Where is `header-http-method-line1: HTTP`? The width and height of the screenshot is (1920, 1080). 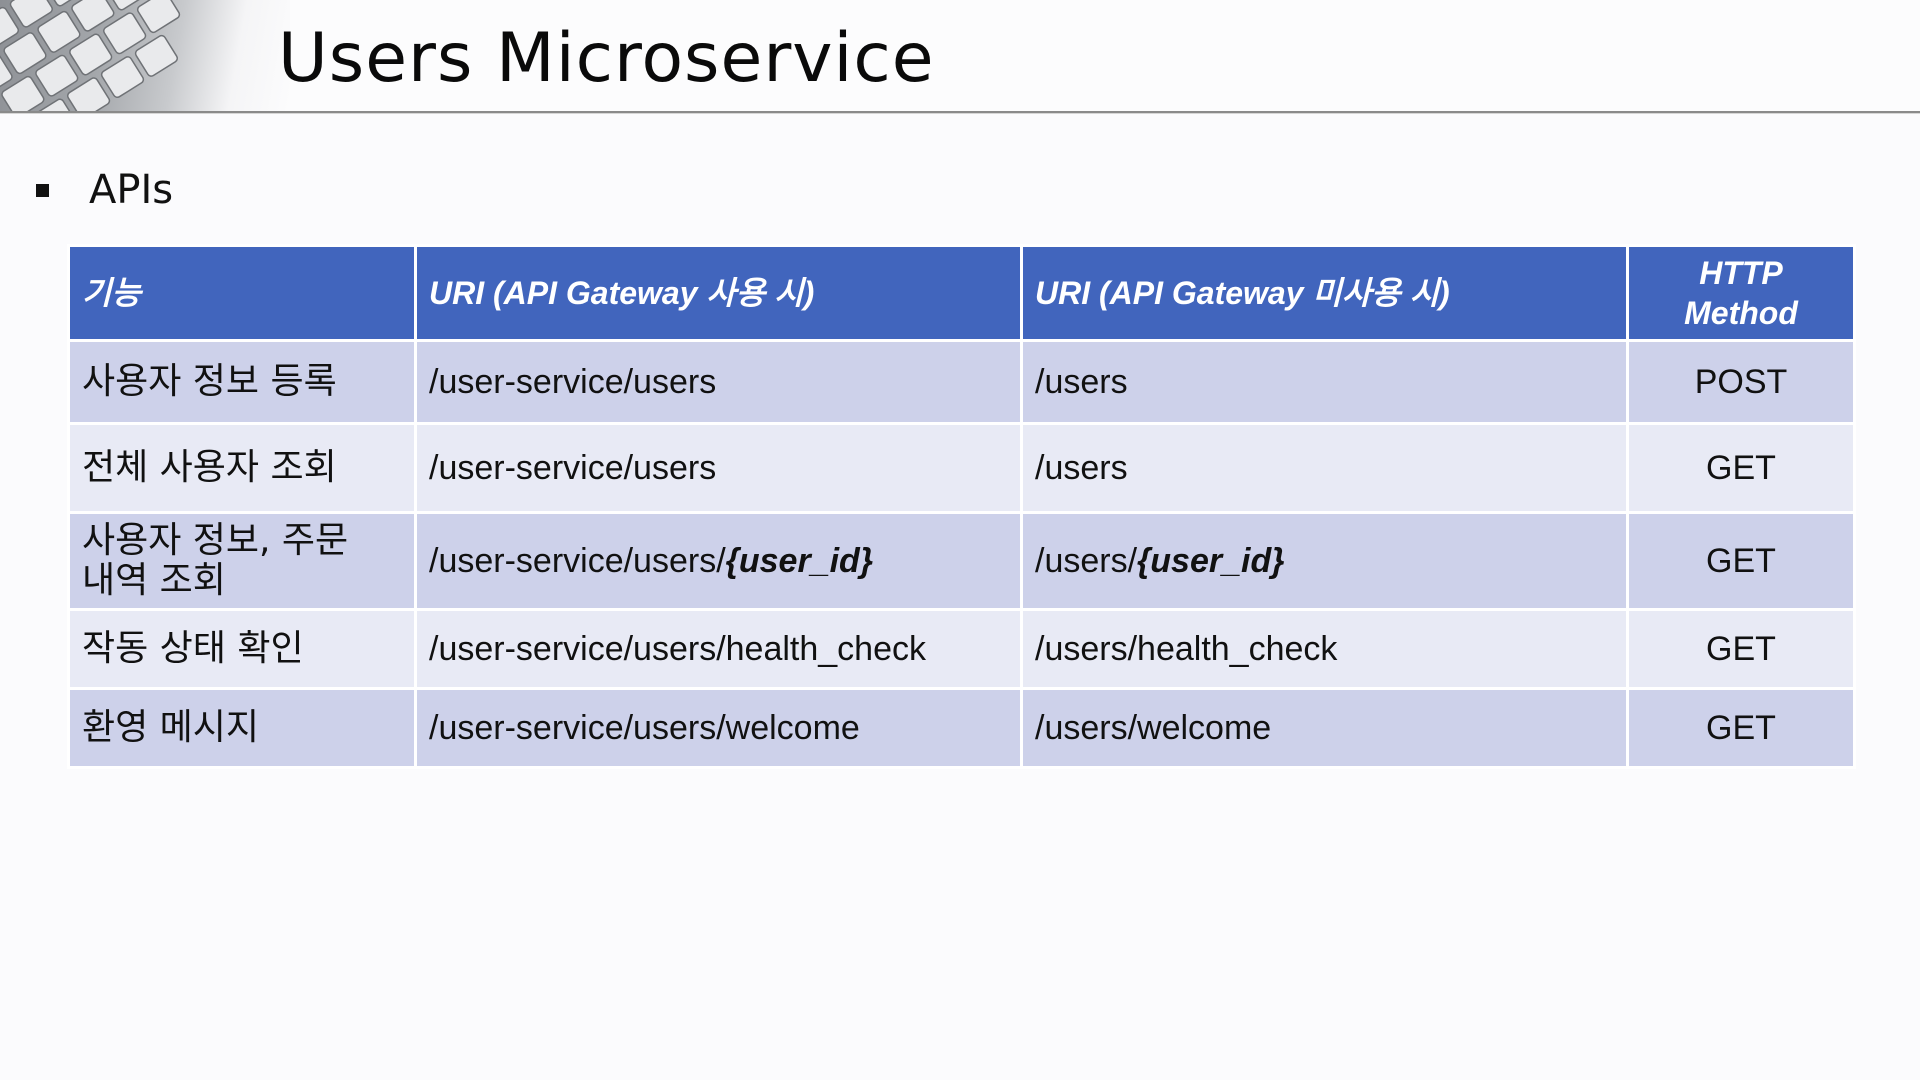
header-http-method-line1: HTTP is located at coordinates (1741, 273).